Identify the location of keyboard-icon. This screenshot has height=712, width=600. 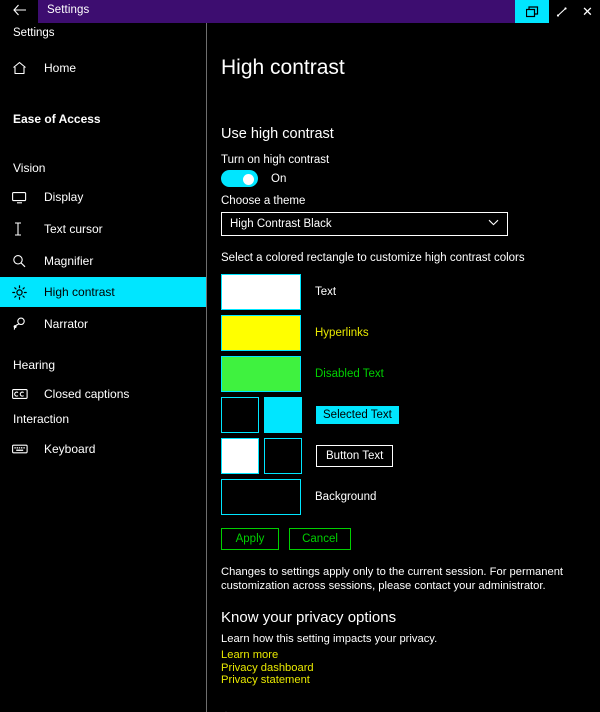
(27, 449).